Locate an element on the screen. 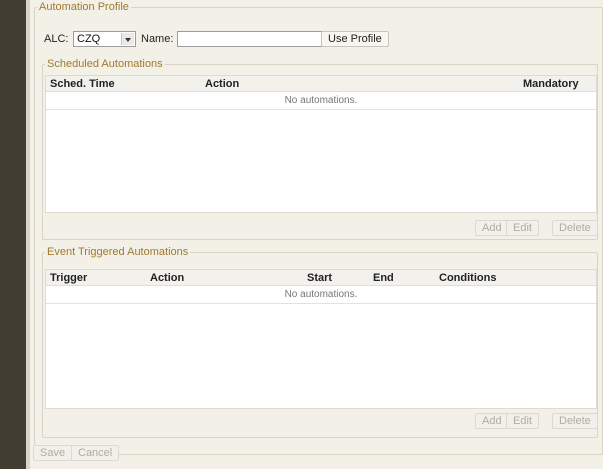 The width and height of the screenshot is (603, 469). automation-profile-legend: Automation Profile is located at coordinates (84, 7).